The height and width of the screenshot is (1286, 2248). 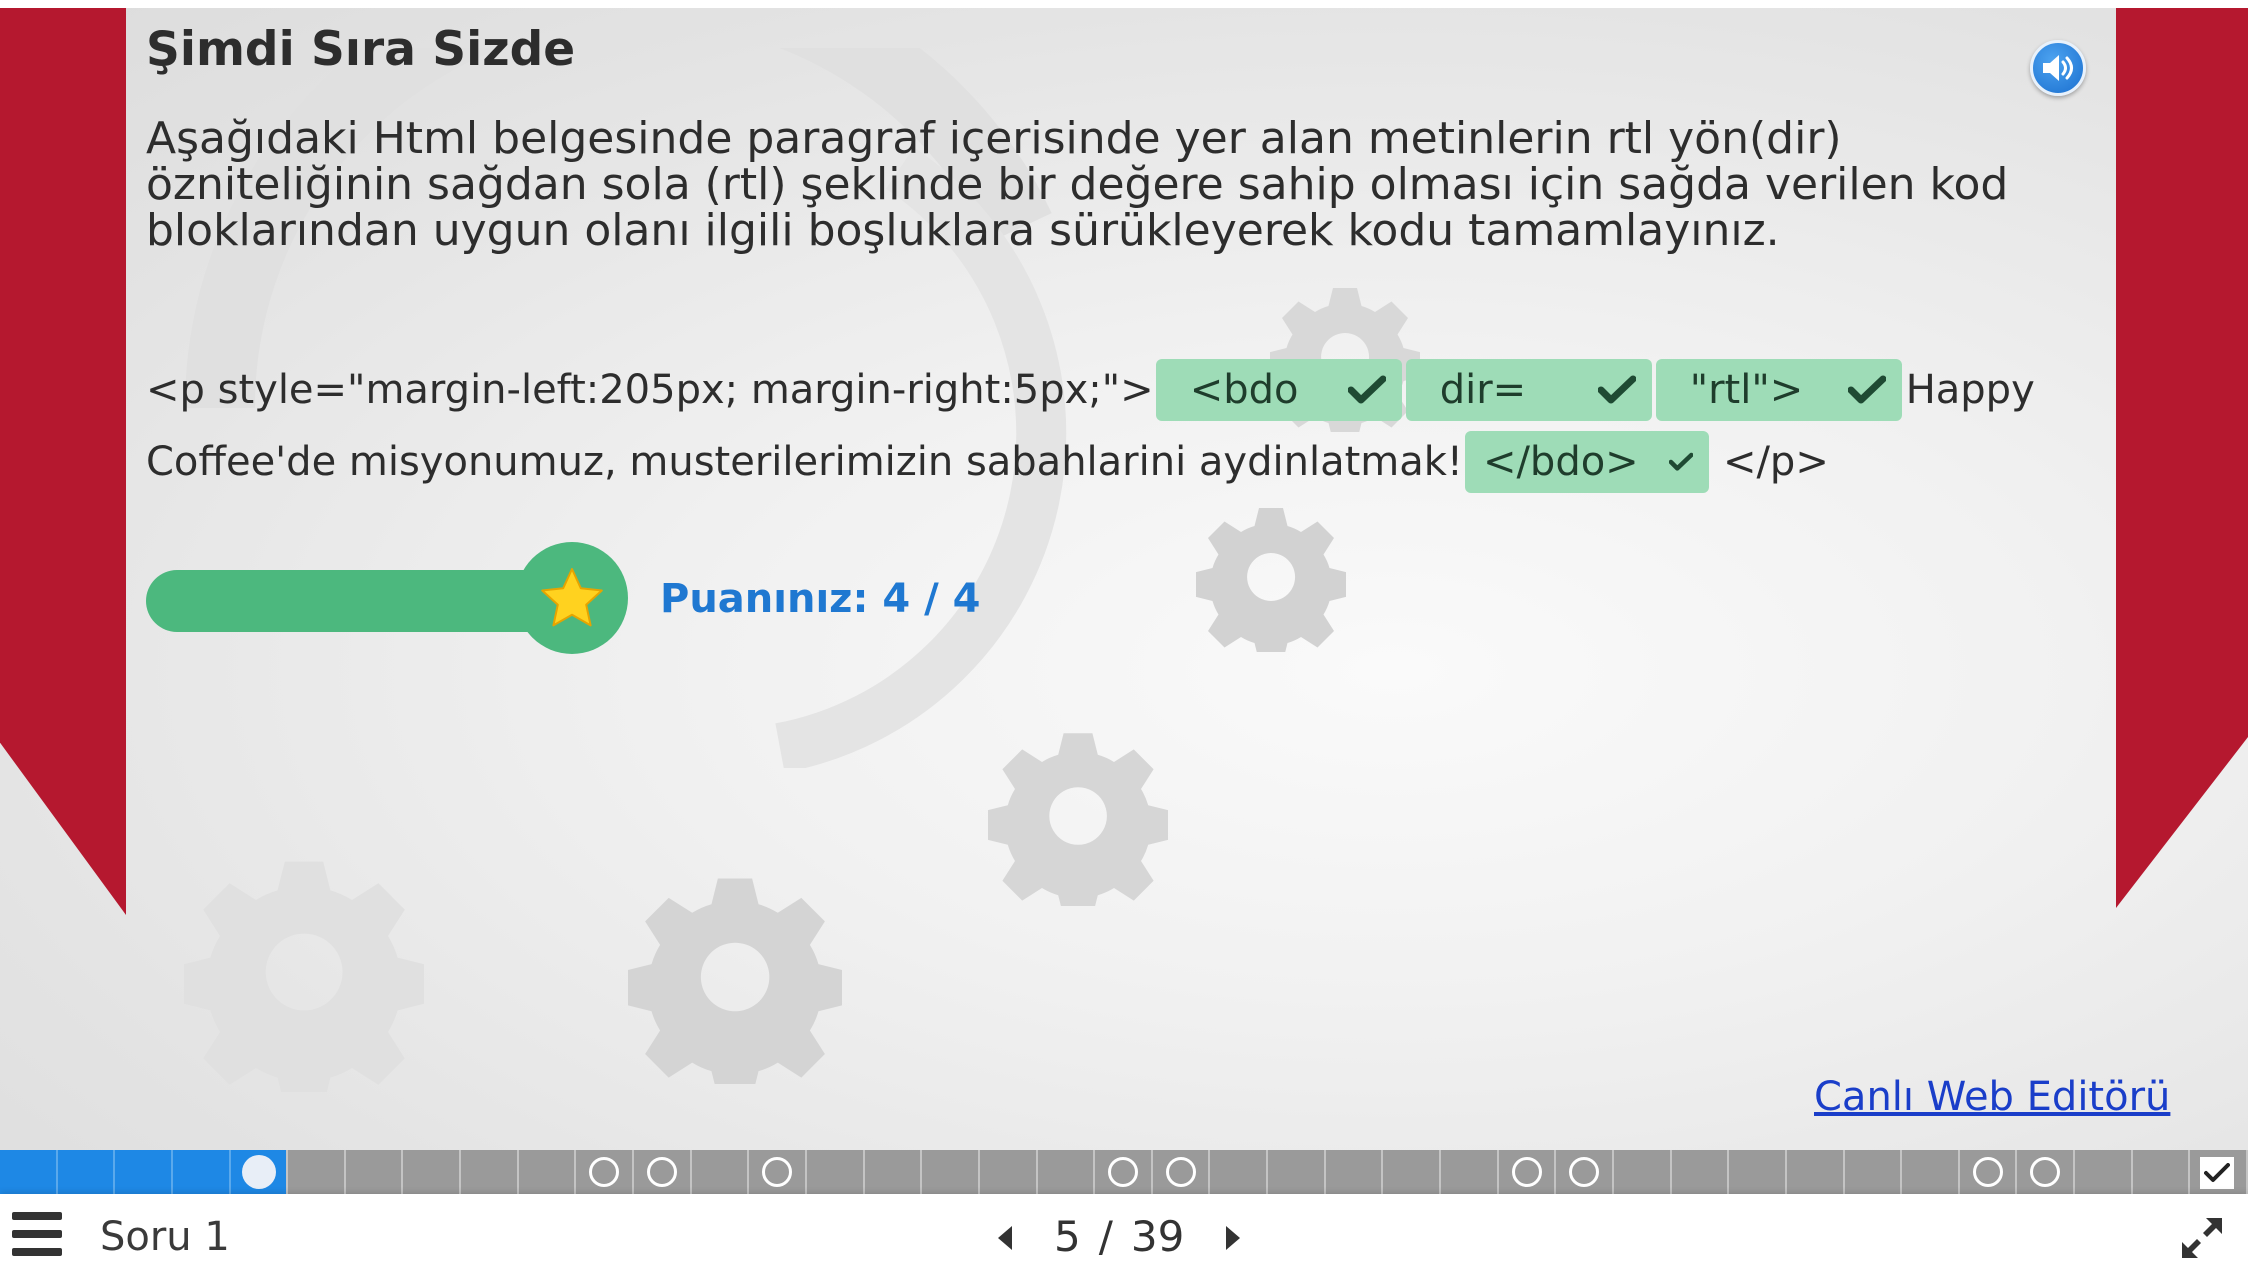 I want to click on drop-slot-text: "rtl">, so click(x=1746, y=390).